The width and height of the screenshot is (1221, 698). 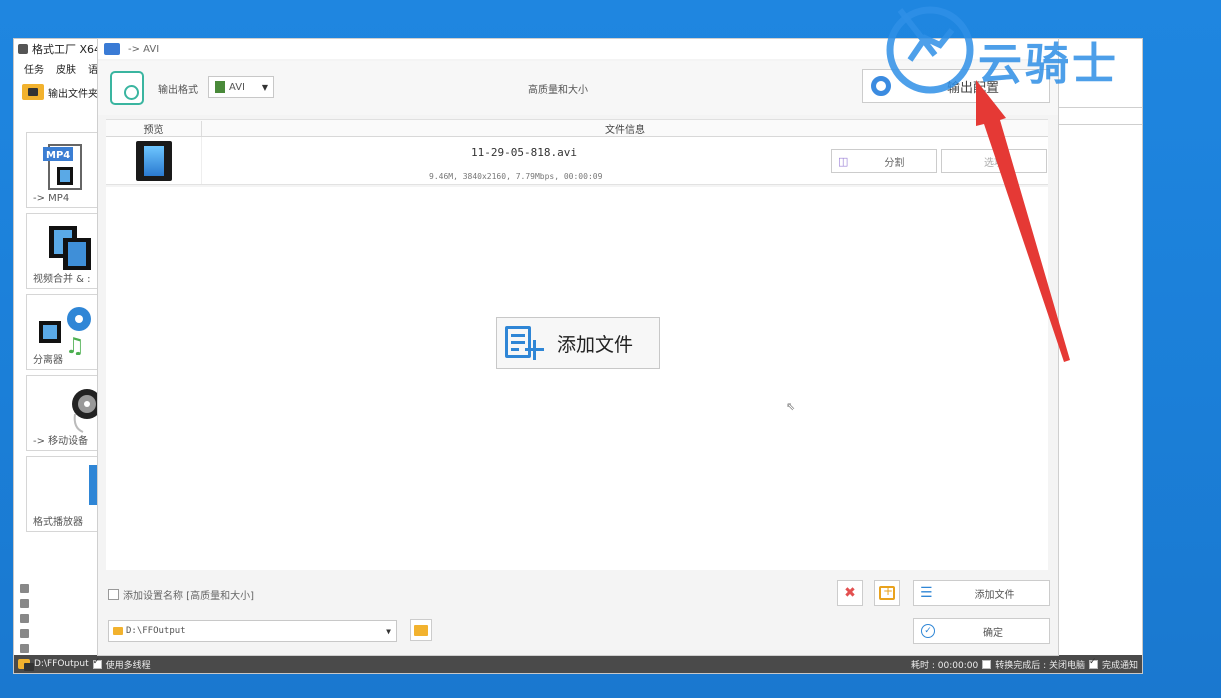 What do you see at coordinates (66, 251) in the screenshot?
I see `sidebar-item-video-merge: 视频合并 & :` at bounding box center [66, 251].